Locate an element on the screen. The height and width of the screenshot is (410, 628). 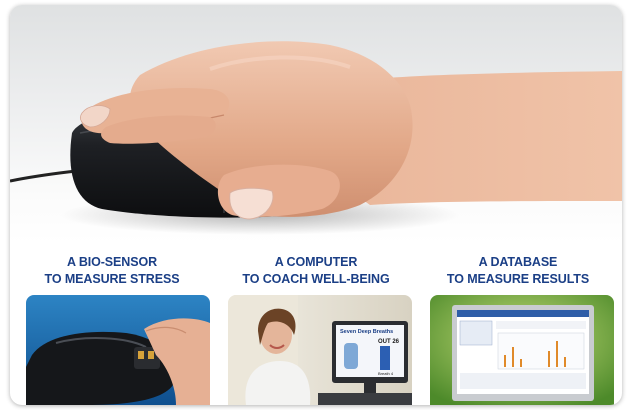
panel-label-line2: TO COACH WELL-BEING is located at coordinates (316, 279).